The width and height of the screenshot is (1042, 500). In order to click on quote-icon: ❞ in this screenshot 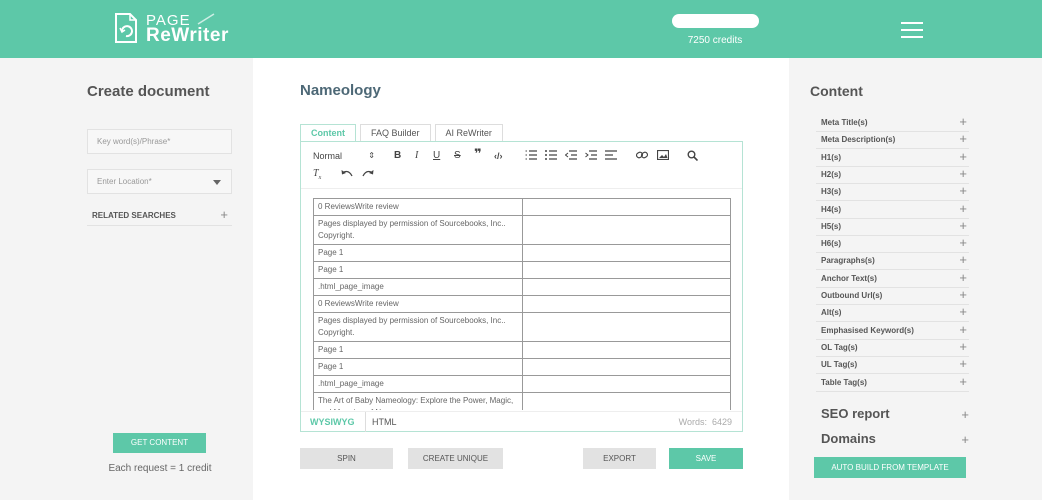, I will do `click(478, 153)`.